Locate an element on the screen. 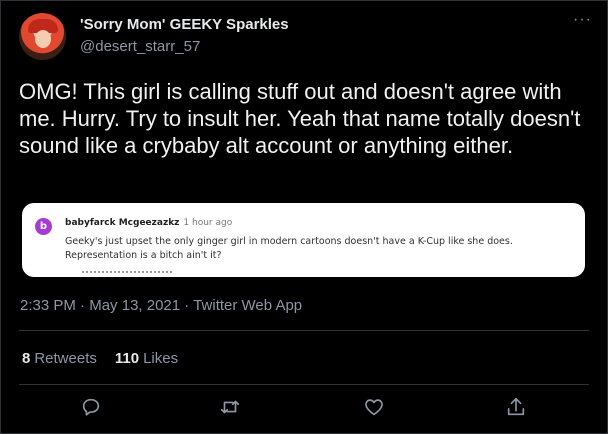 The width and height of the screenshot is (608, 434). heart-icon is located at coordinates (374, 407).